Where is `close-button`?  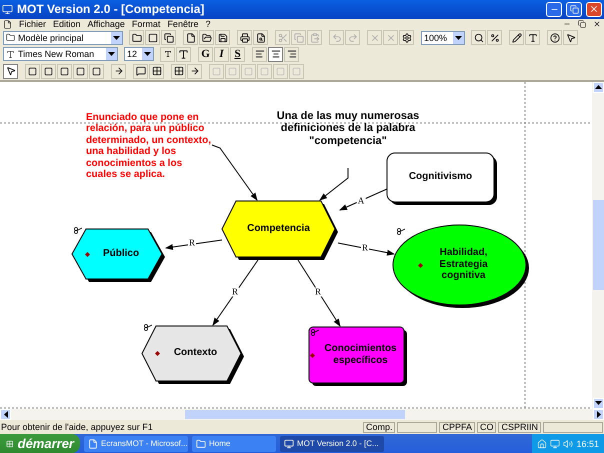
close-button is located at coordinates (594, 9).